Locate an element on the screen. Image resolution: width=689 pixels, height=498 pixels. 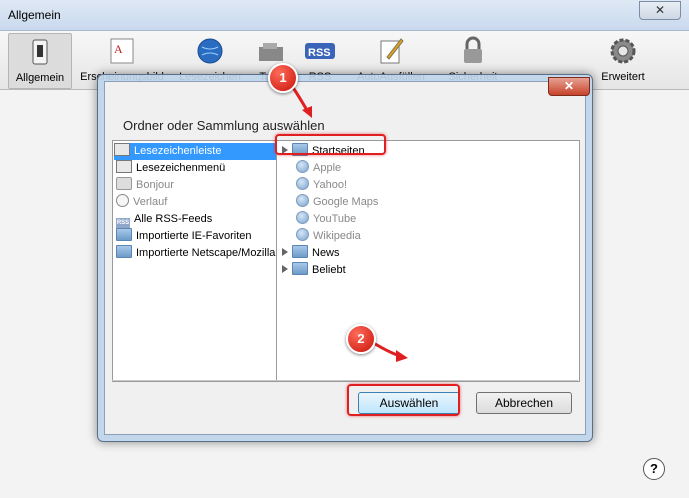
annotation-marker-2: 2 is located at coordinates (361, 339).